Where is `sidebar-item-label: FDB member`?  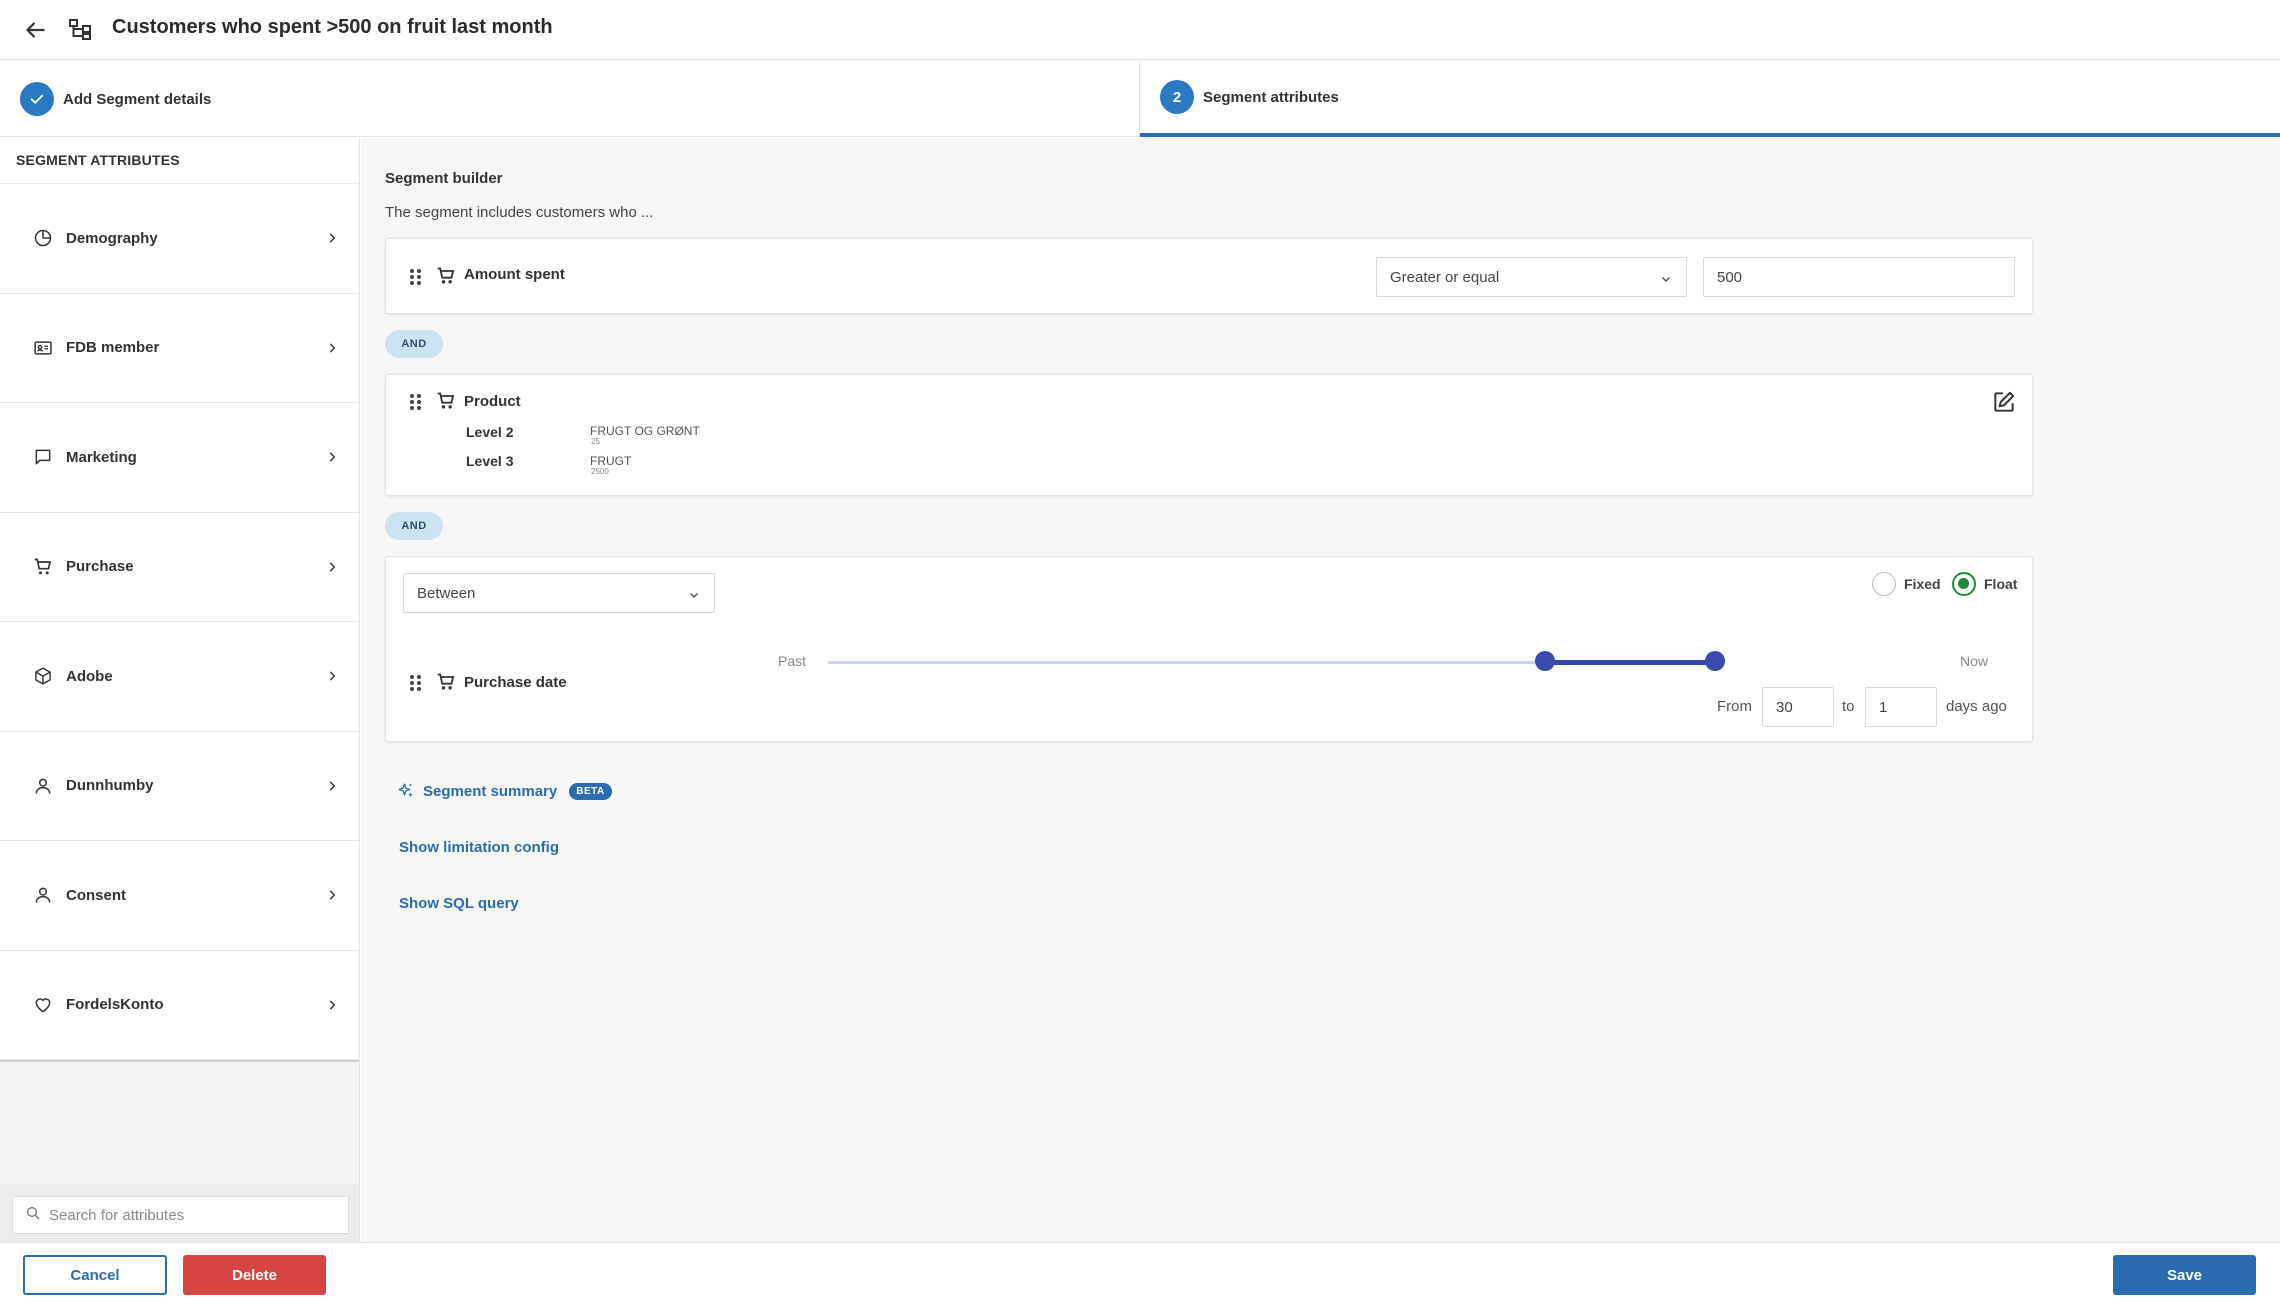
sidebar-item-label: FDB member is located at coordinates (113, 348).